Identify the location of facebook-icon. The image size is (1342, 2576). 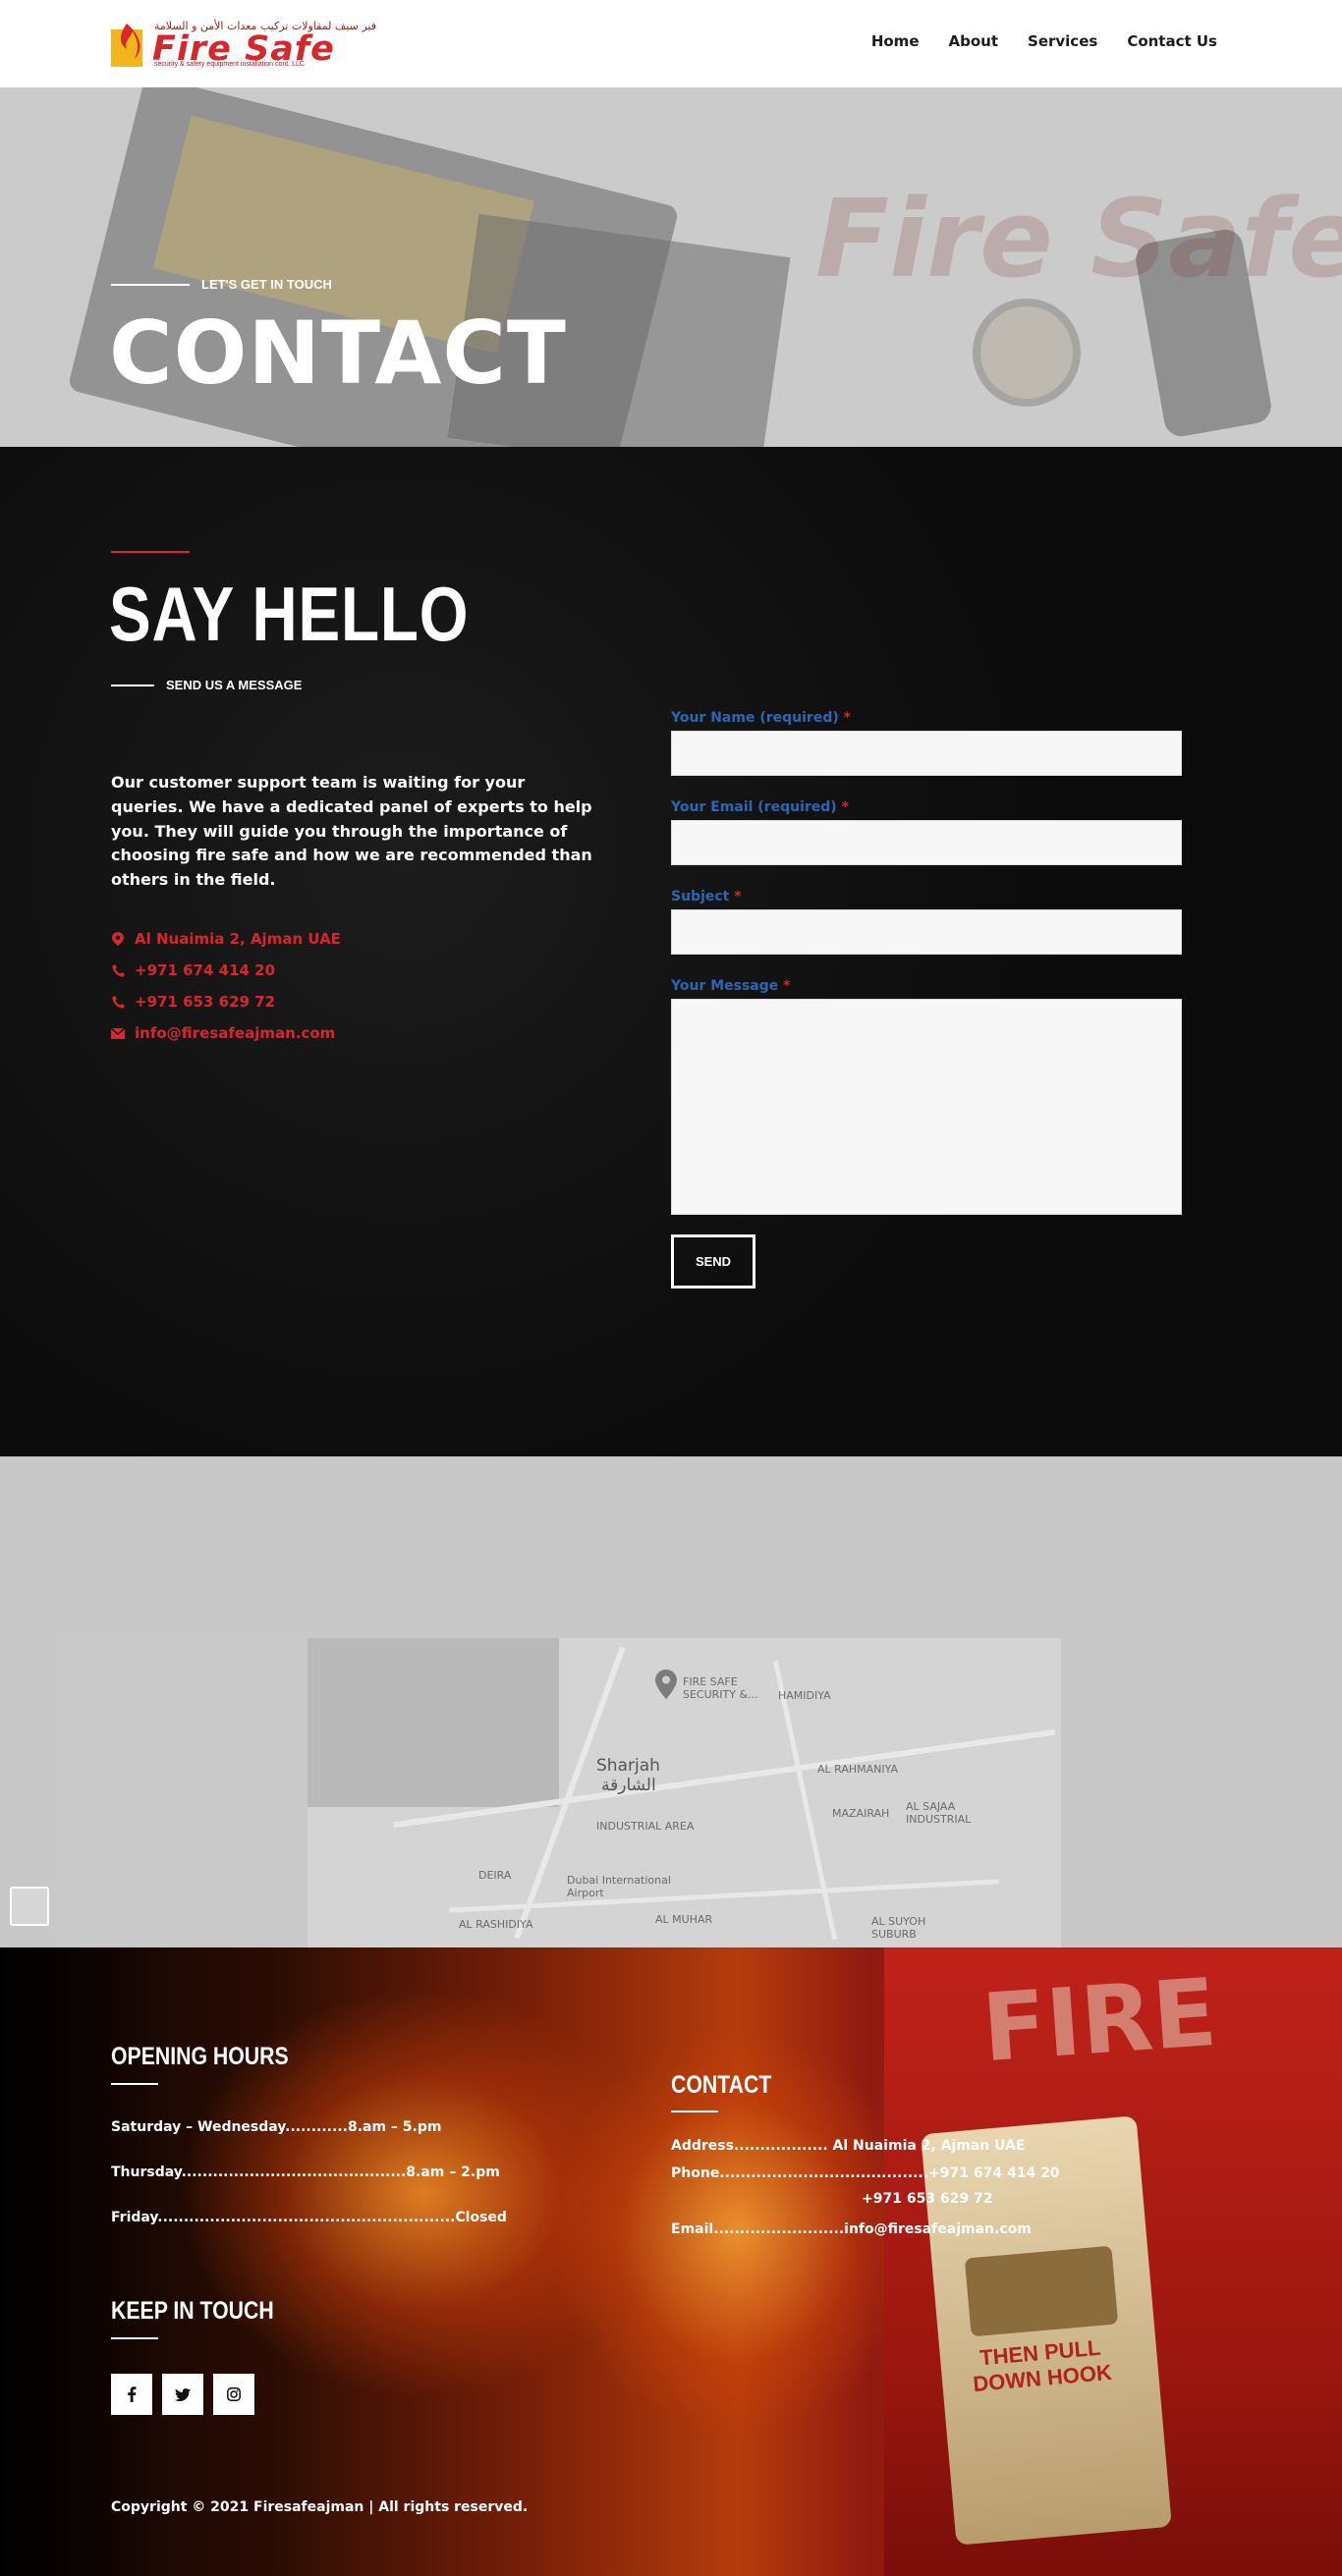
(132, 2394).